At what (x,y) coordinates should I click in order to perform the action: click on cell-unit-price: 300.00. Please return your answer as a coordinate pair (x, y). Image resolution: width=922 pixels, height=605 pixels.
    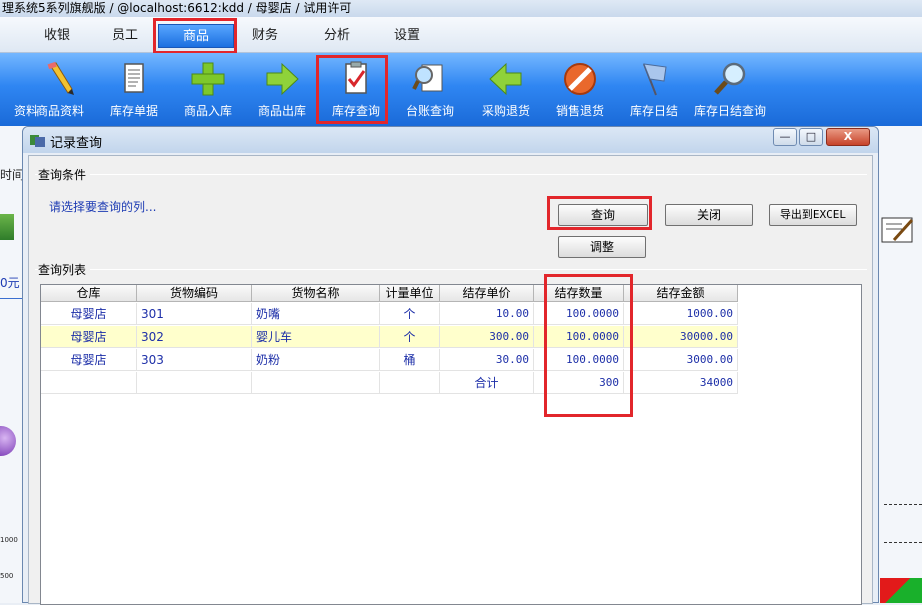
    Looking at the image, I should click on (487, 337).